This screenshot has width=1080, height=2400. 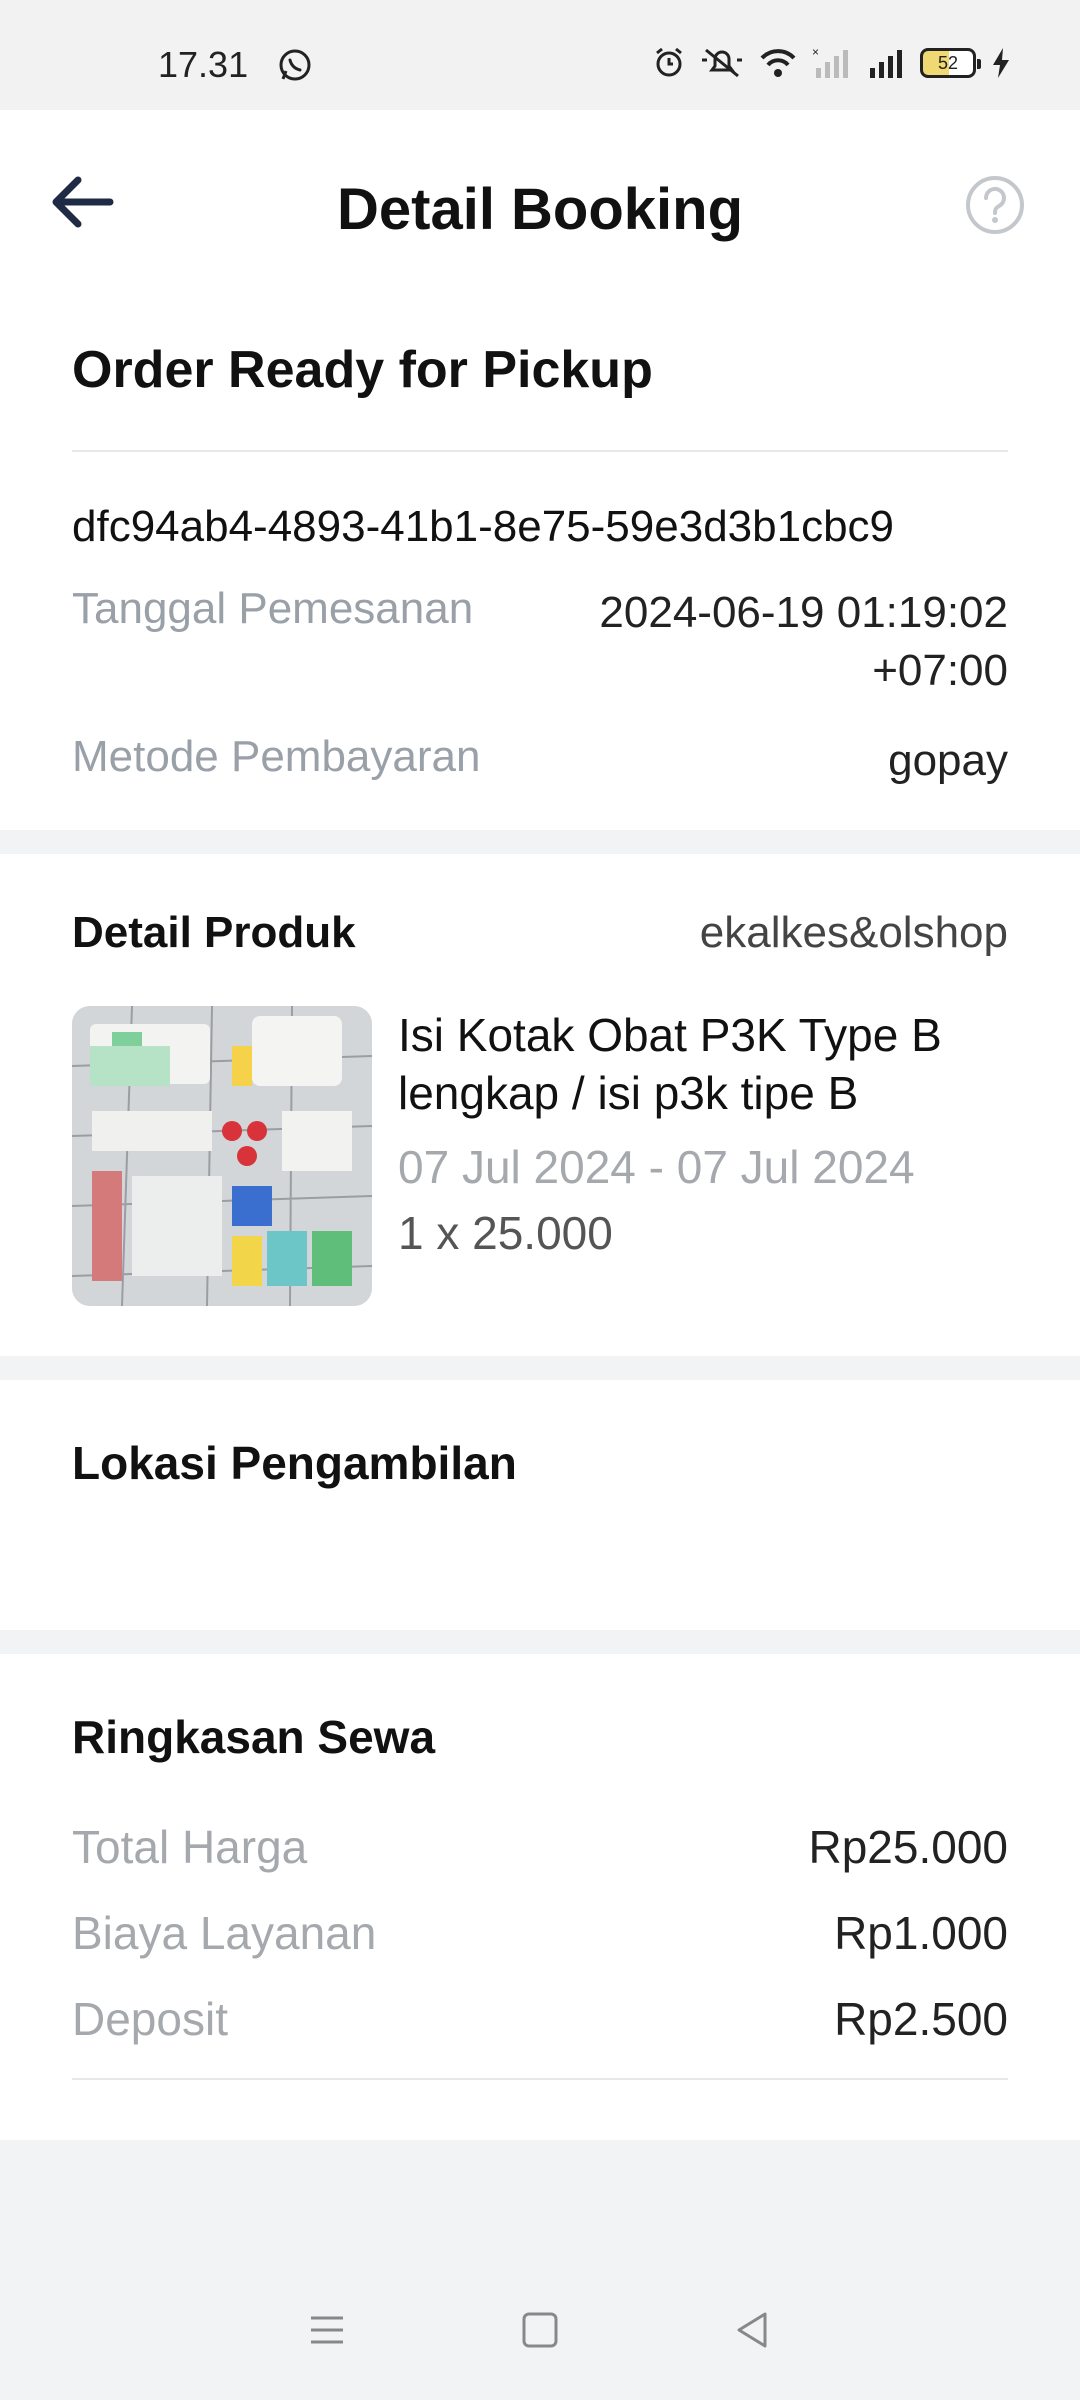 What do you see at coordinates (921, 2019) in the screenshot?
I see `summary-value: Rp2.500` at bounding box center [921, 2019].